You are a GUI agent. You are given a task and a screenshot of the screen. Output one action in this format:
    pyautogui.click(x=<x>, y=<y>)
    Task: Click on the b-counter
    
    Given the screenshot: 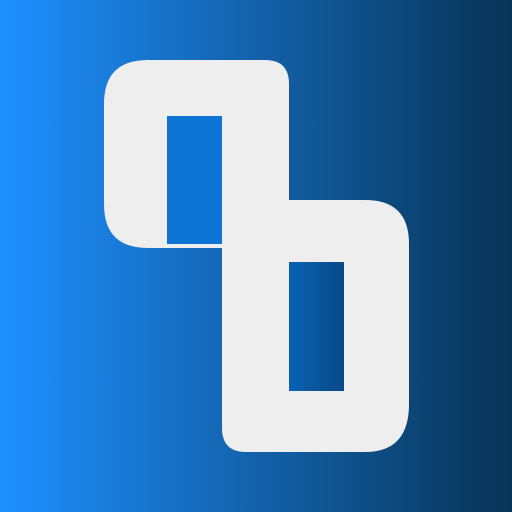 What is the action you would take?
    pyautogui.click(x=316, y=326)
    